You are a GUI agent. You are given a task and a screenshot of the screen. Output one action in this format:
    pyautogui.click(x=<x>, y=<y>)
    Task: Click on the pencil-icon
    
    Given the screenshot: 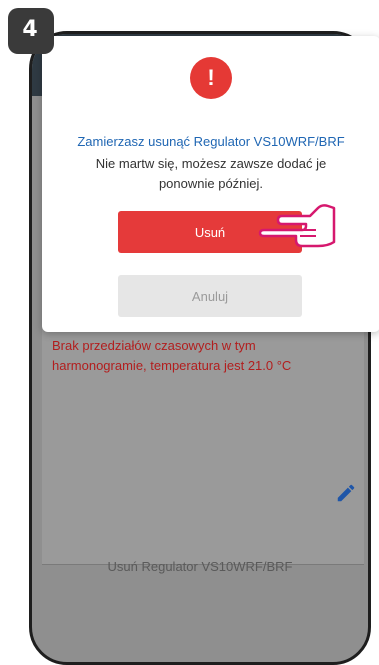 What is the action you would take?
    pyautogui.click(x=346, y=493)
    